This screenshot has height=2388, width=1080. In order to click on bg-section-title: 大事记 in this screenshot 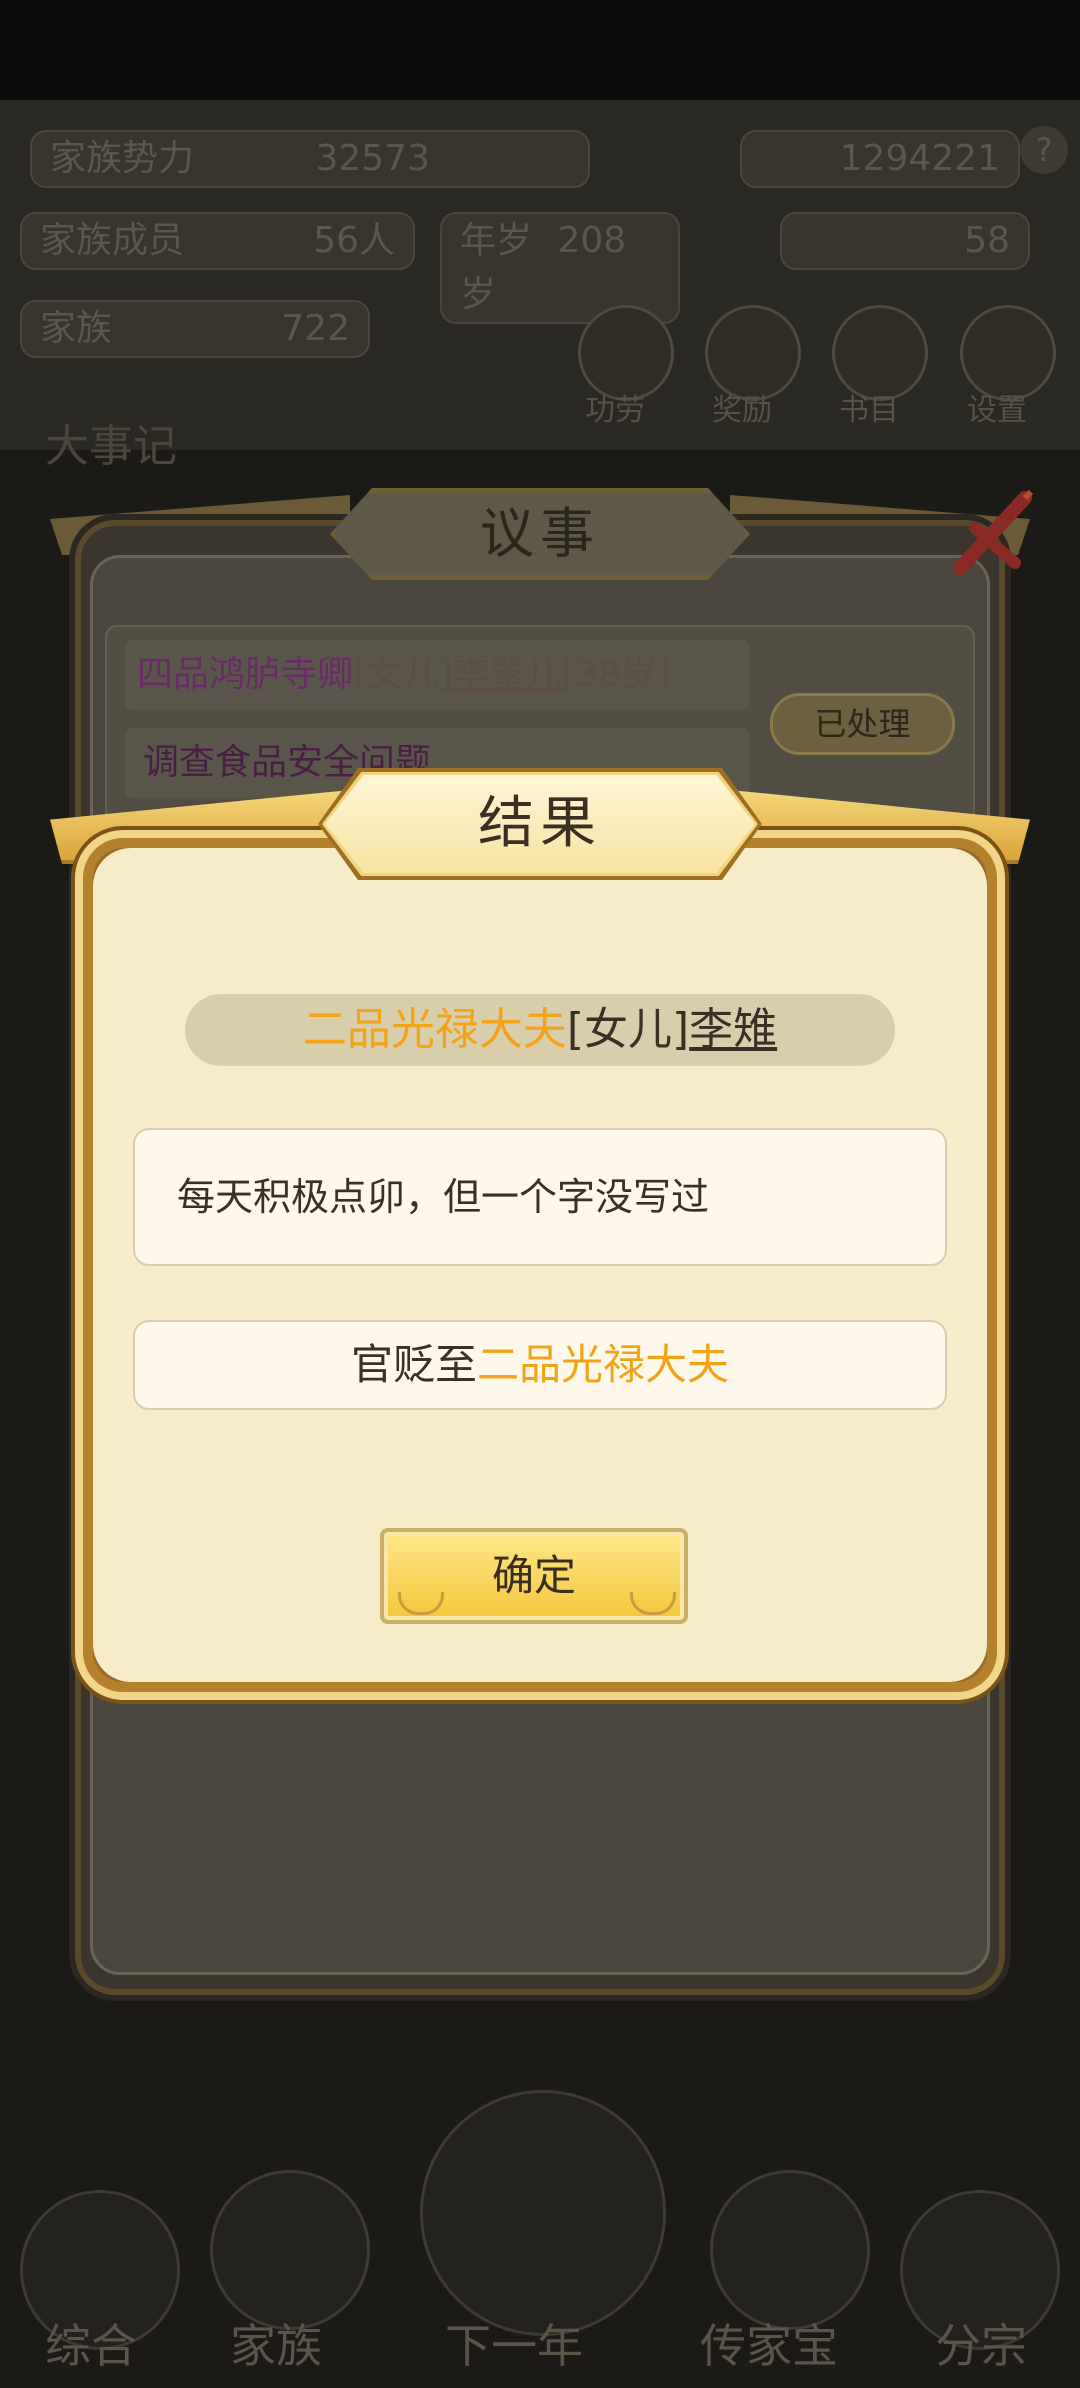, I will do `click(111, 446)`.